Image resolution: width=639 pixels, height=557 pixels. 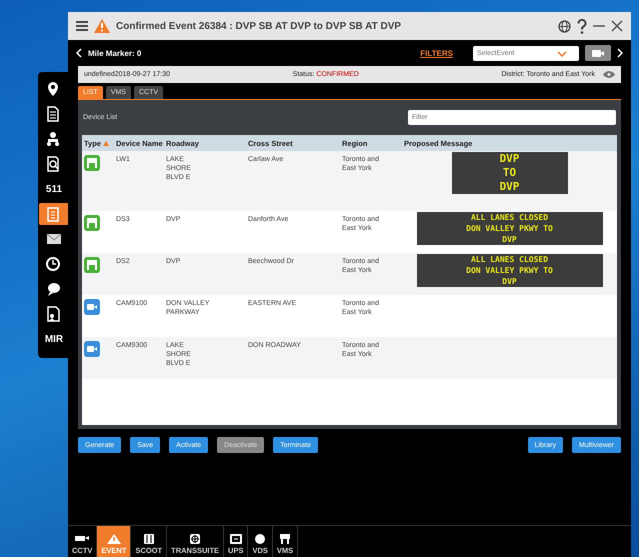 What do you see at coordinates (115, 53) in the screenshot?
I see `mile-marker: Mile Marker: 0` at bounding box center [115, 53].